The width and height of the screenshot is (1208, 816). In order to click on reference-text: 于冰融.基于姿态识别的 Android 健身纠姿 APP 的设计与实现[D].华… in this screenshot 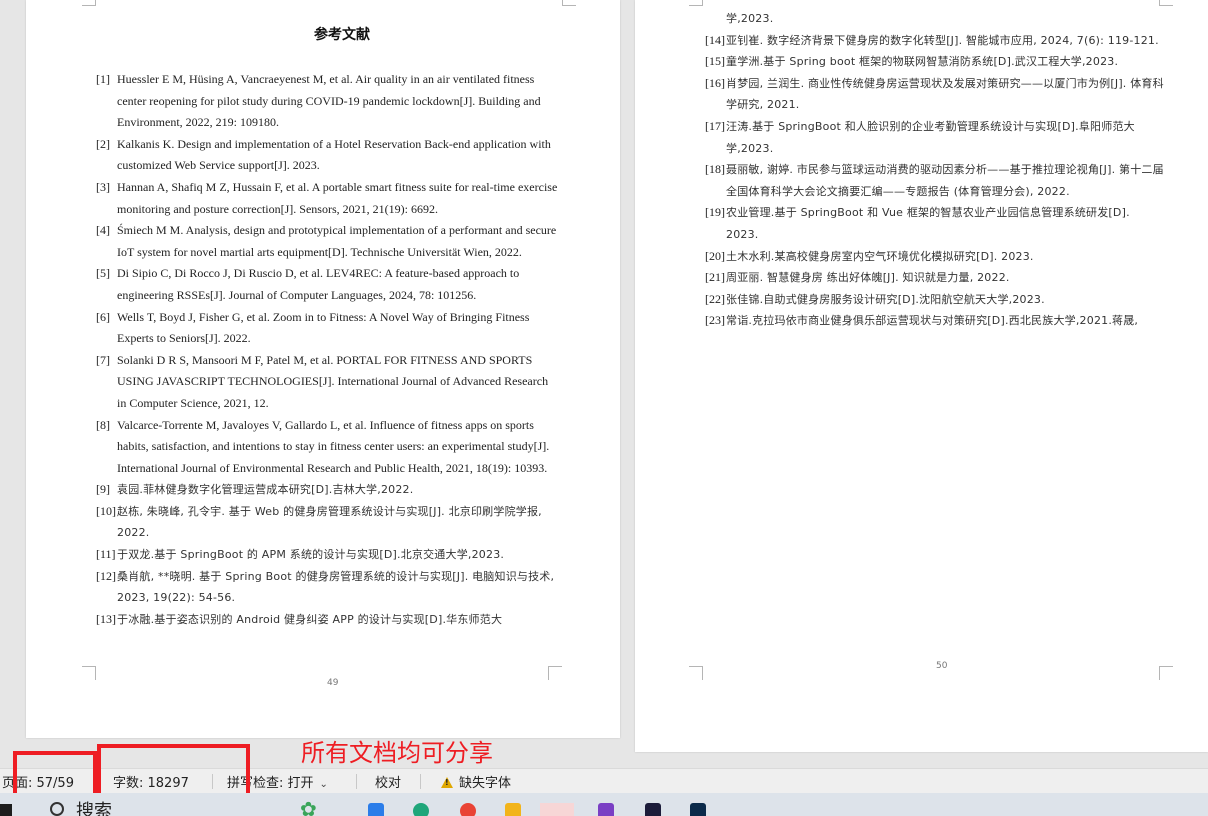, I will do `click(310, 619)`.